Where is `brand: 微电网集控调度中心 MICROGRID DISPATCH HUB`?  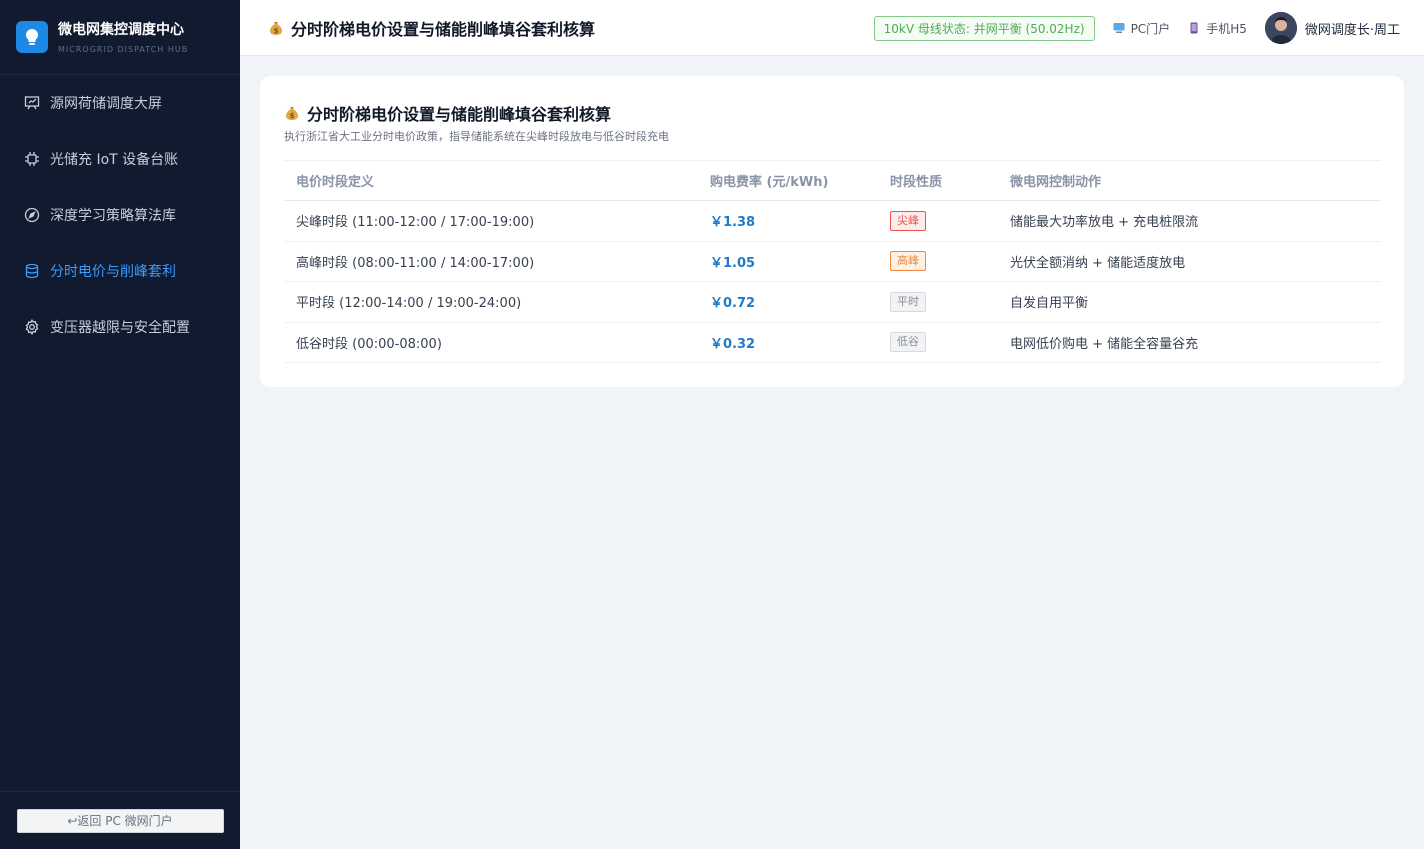 brand: 微电网集控调度中心 MICROGRID DISPATCH HUB is located at coordinates (120, 37).